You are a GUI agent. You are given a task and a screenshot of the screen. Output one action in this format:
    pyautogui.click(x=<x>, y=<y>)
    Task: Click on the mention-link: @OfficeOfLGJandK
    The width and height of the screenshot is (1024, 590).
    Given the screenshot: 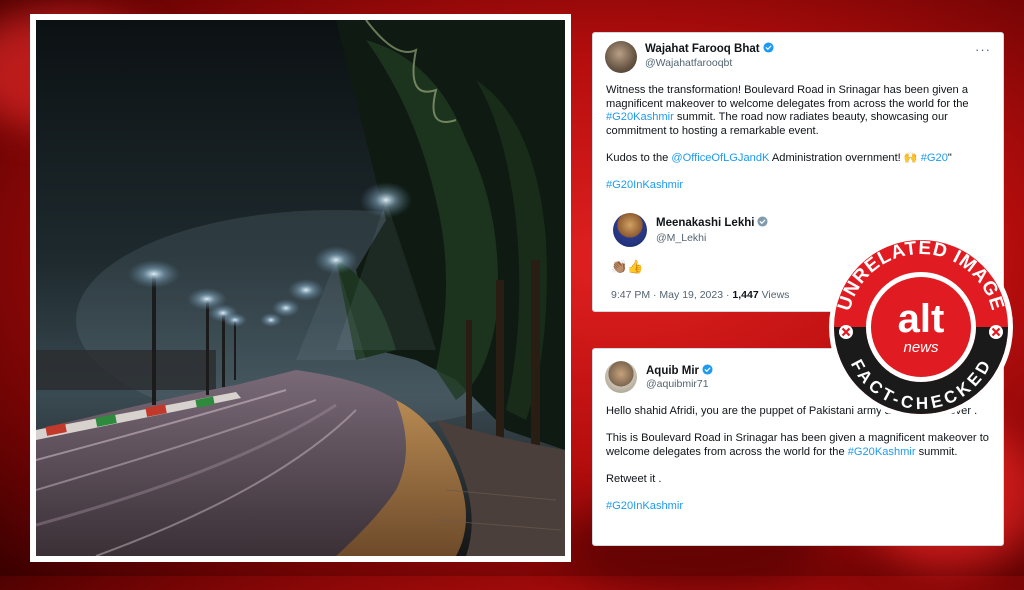 What is the action you would take?
    pyautogui.click(x=720, y=158)
    